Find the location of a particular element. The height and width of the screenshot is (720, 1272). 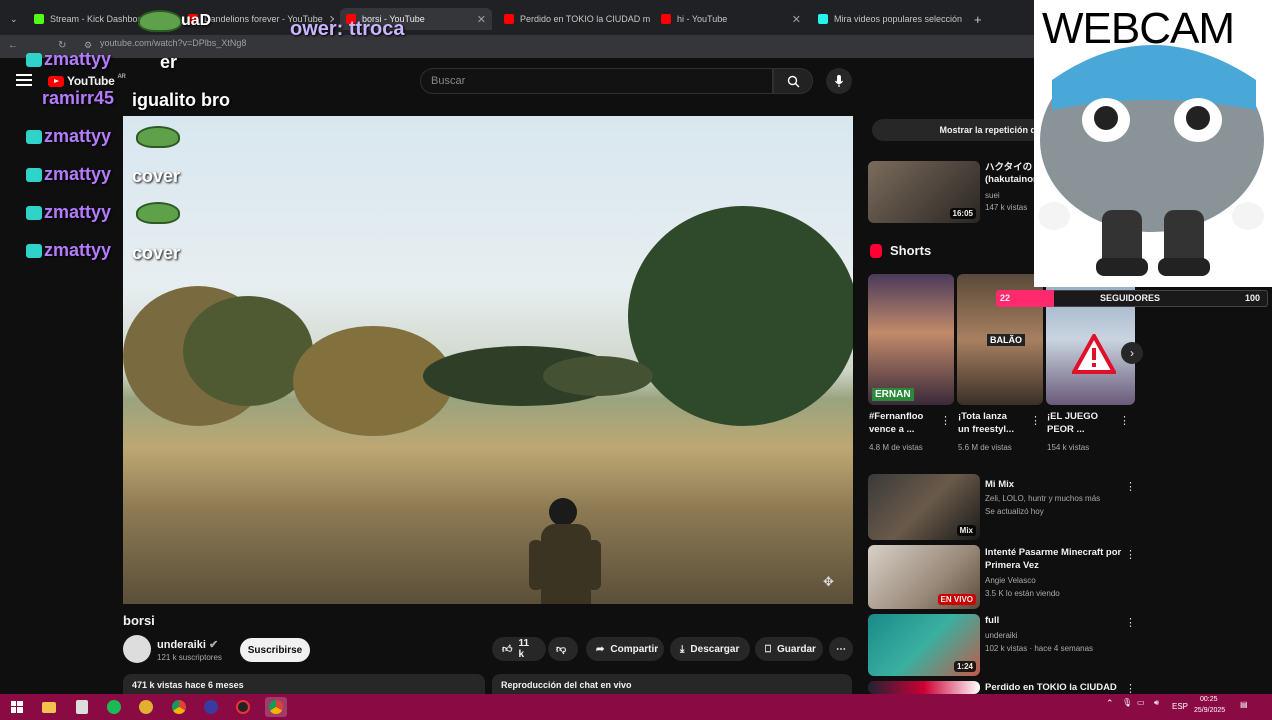

video-channel: Zeli, LOLO, huntr y muchos más is located at coordinates (1042, 498).